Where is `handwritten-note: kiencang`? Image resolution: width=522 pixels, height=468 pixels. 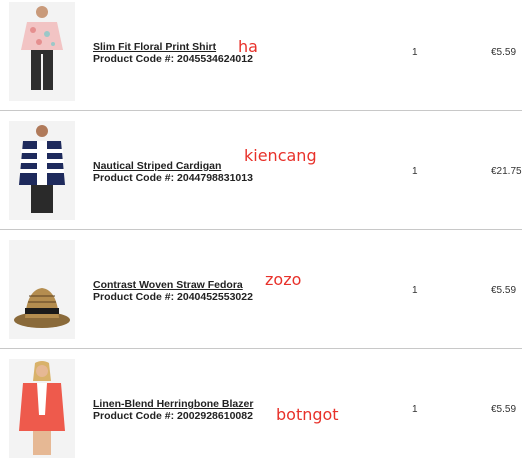
handwritten-note: kiencang is located at coordinates (280, 155).